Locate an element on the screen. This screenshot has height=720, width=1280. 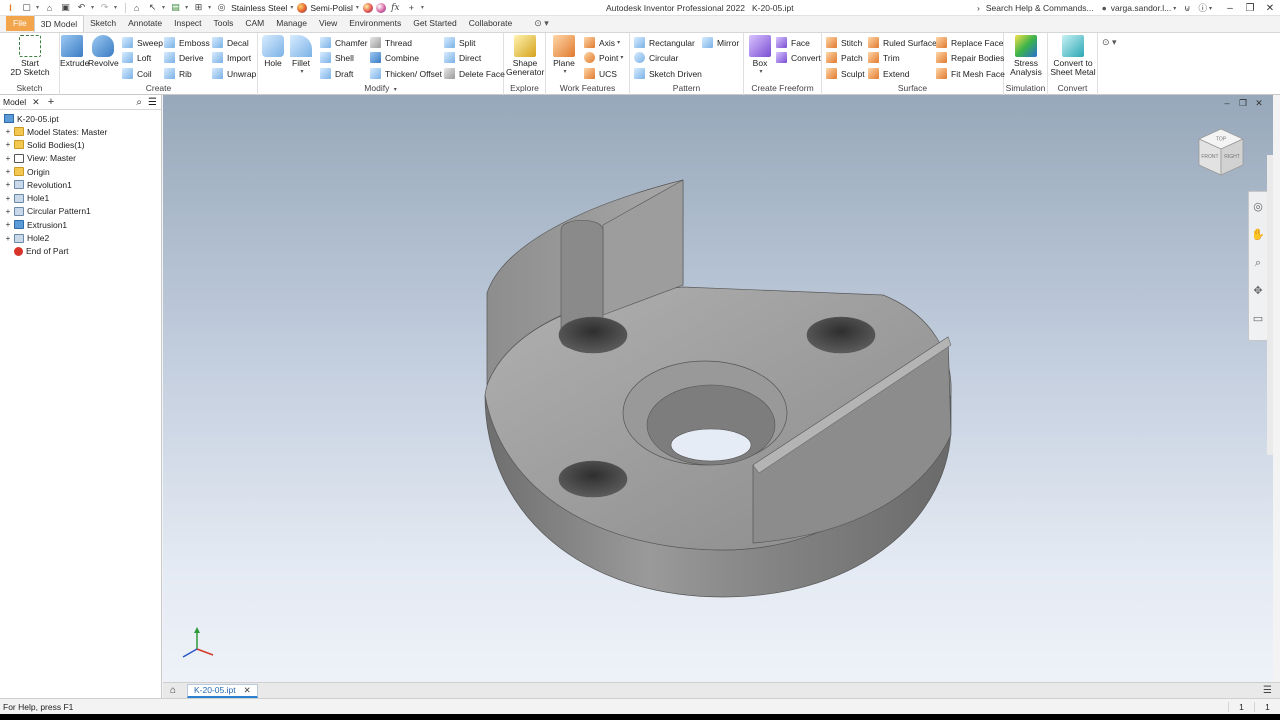
tab-annotate: Annotate is located at coordinates (145, 23).